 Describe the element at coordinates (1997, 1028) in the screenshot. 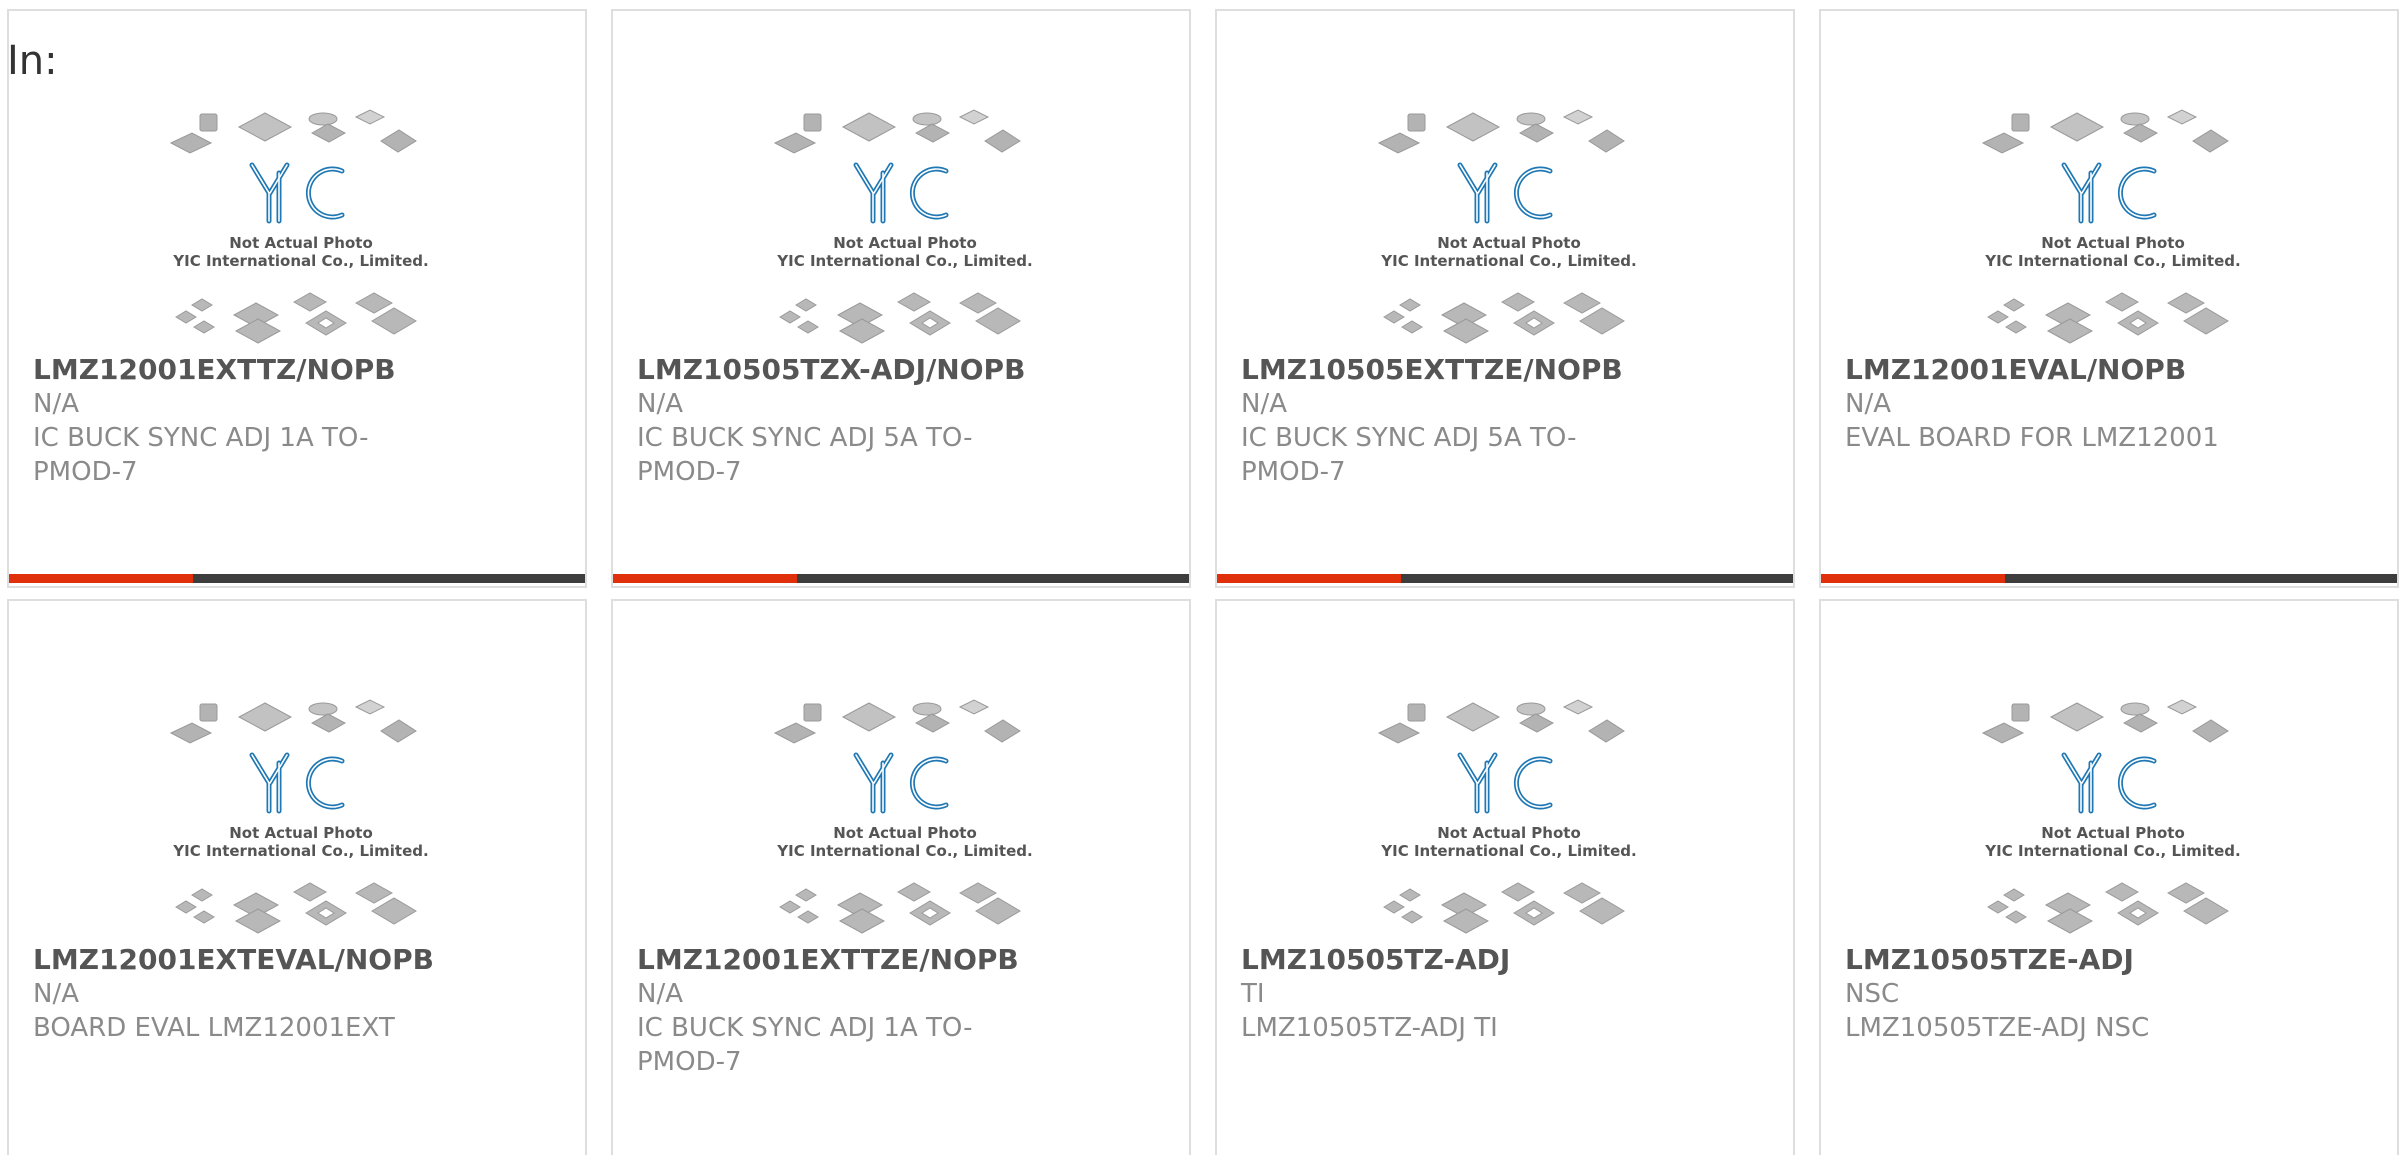

I see `product-description: LMZ10505TZE-ADJ NSC` at that location.